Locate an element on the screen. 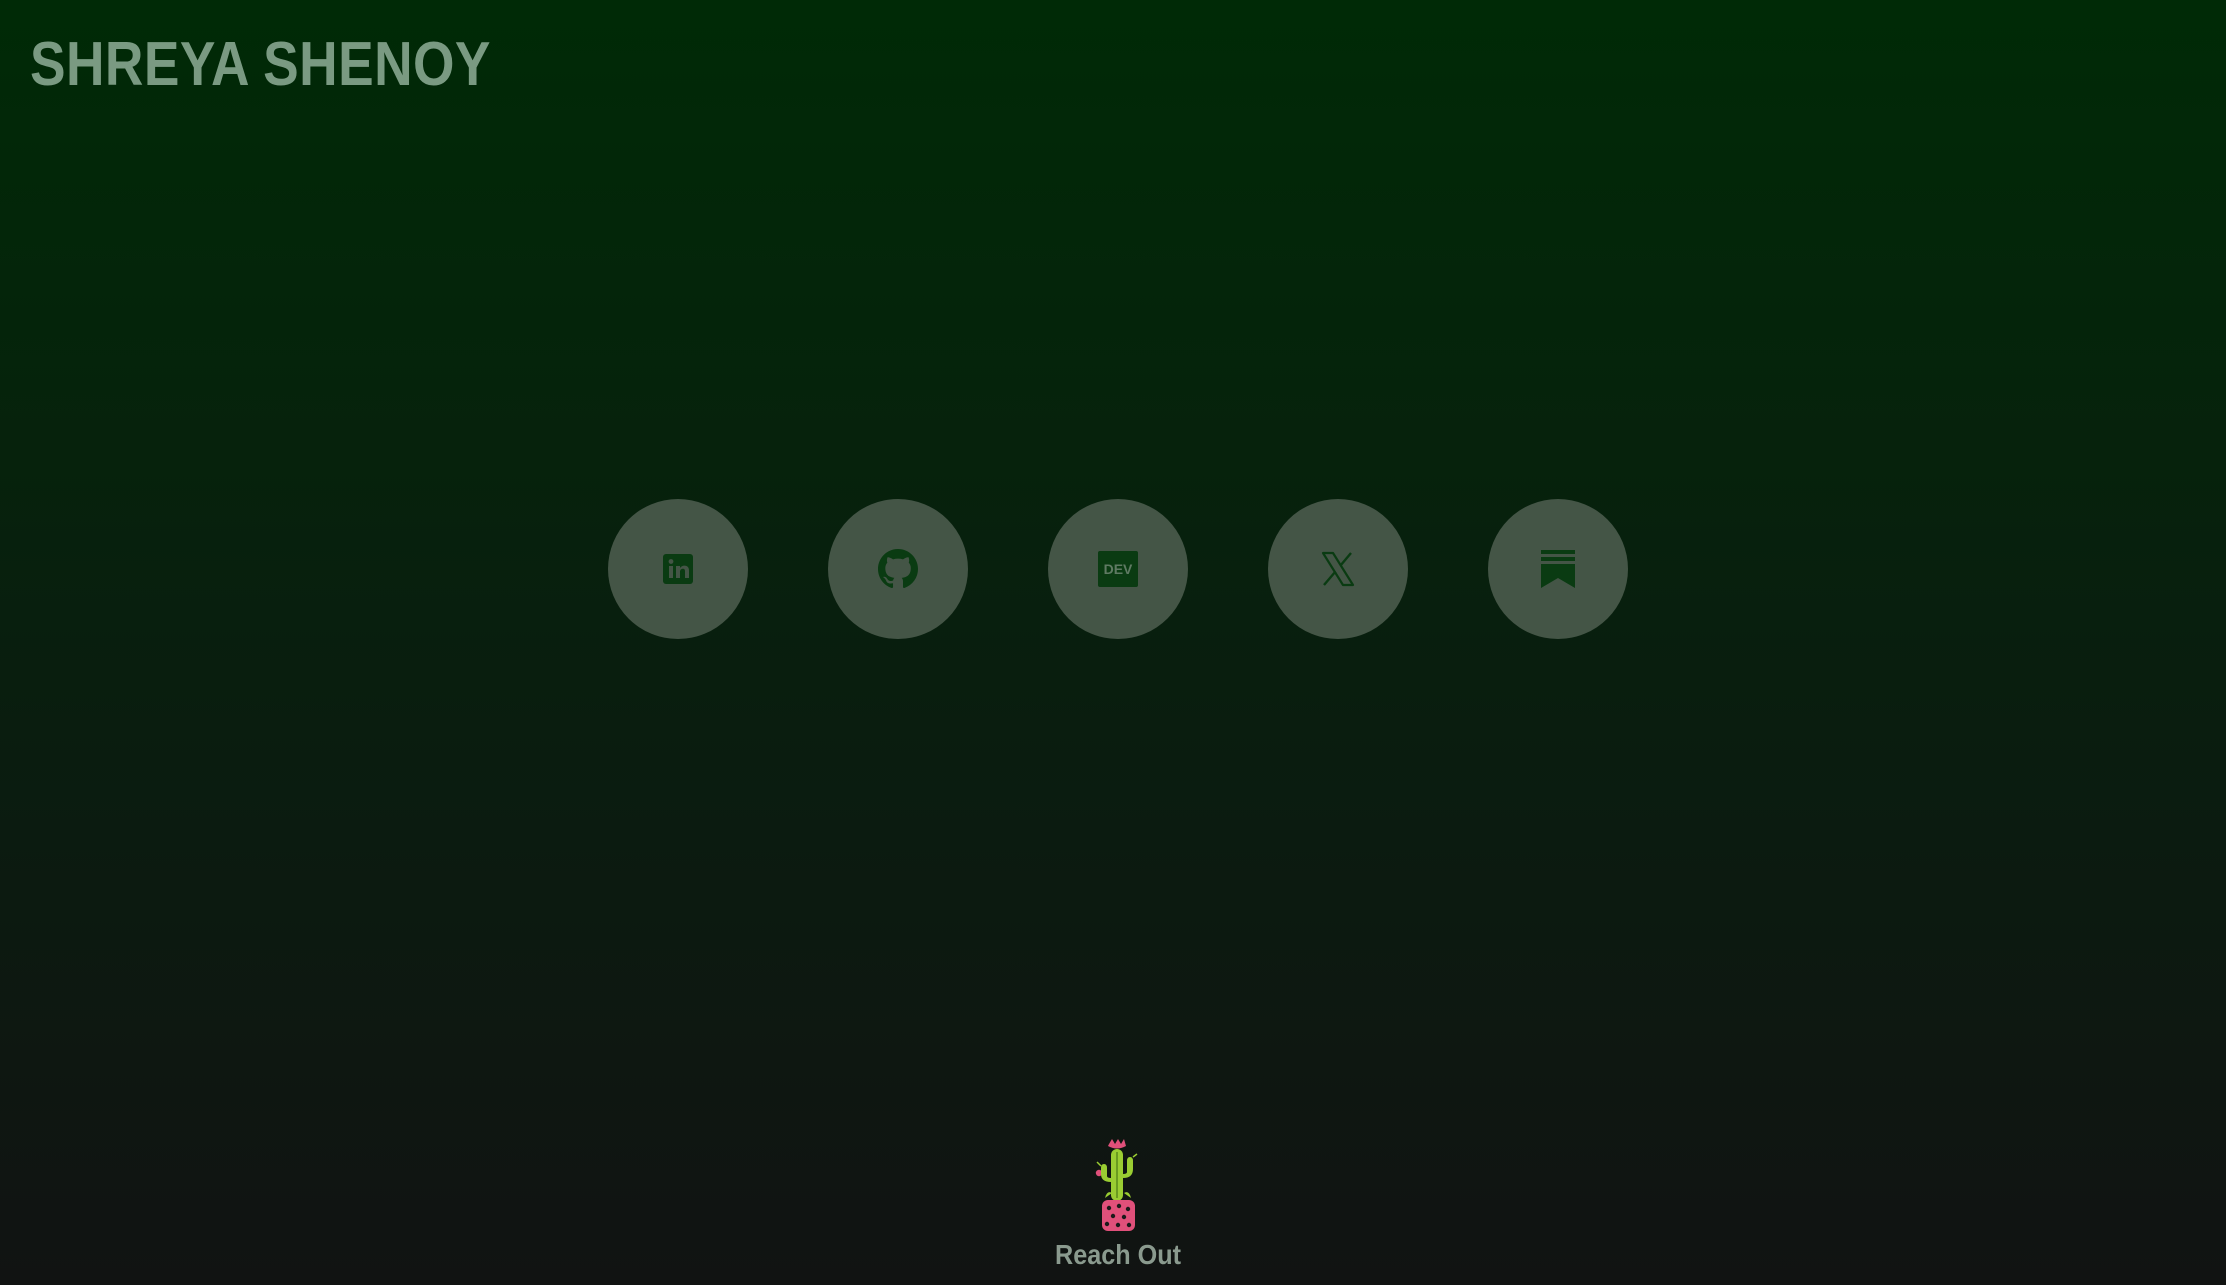  substack-icon is located at coordinates (1558, 569).